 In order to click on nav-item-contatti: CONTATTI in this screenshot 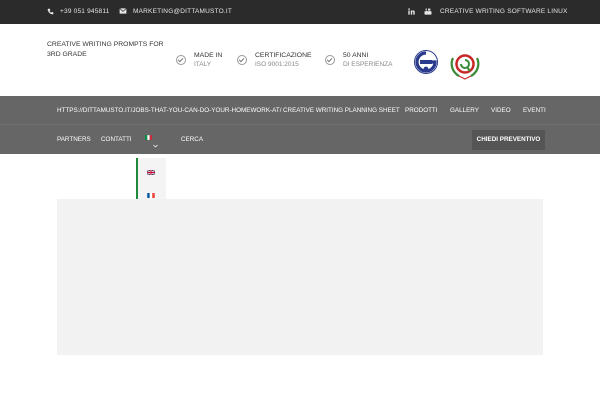, I will do `click(116, 139)`.